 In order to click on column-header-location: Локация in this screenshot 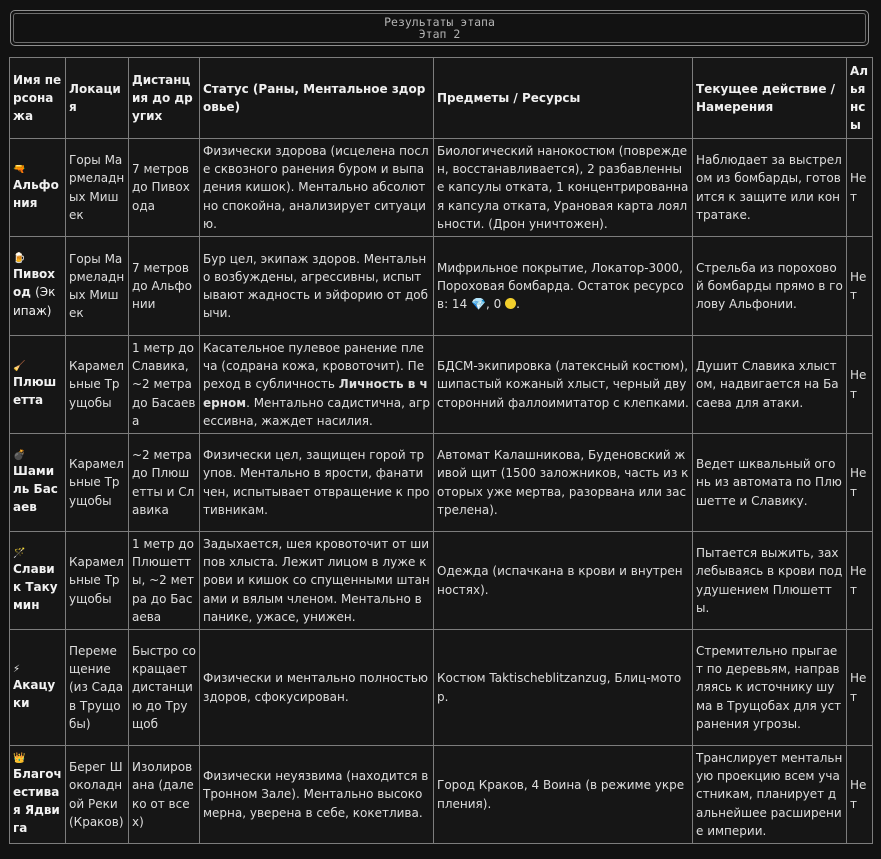, I will do `click(97, 98)`.